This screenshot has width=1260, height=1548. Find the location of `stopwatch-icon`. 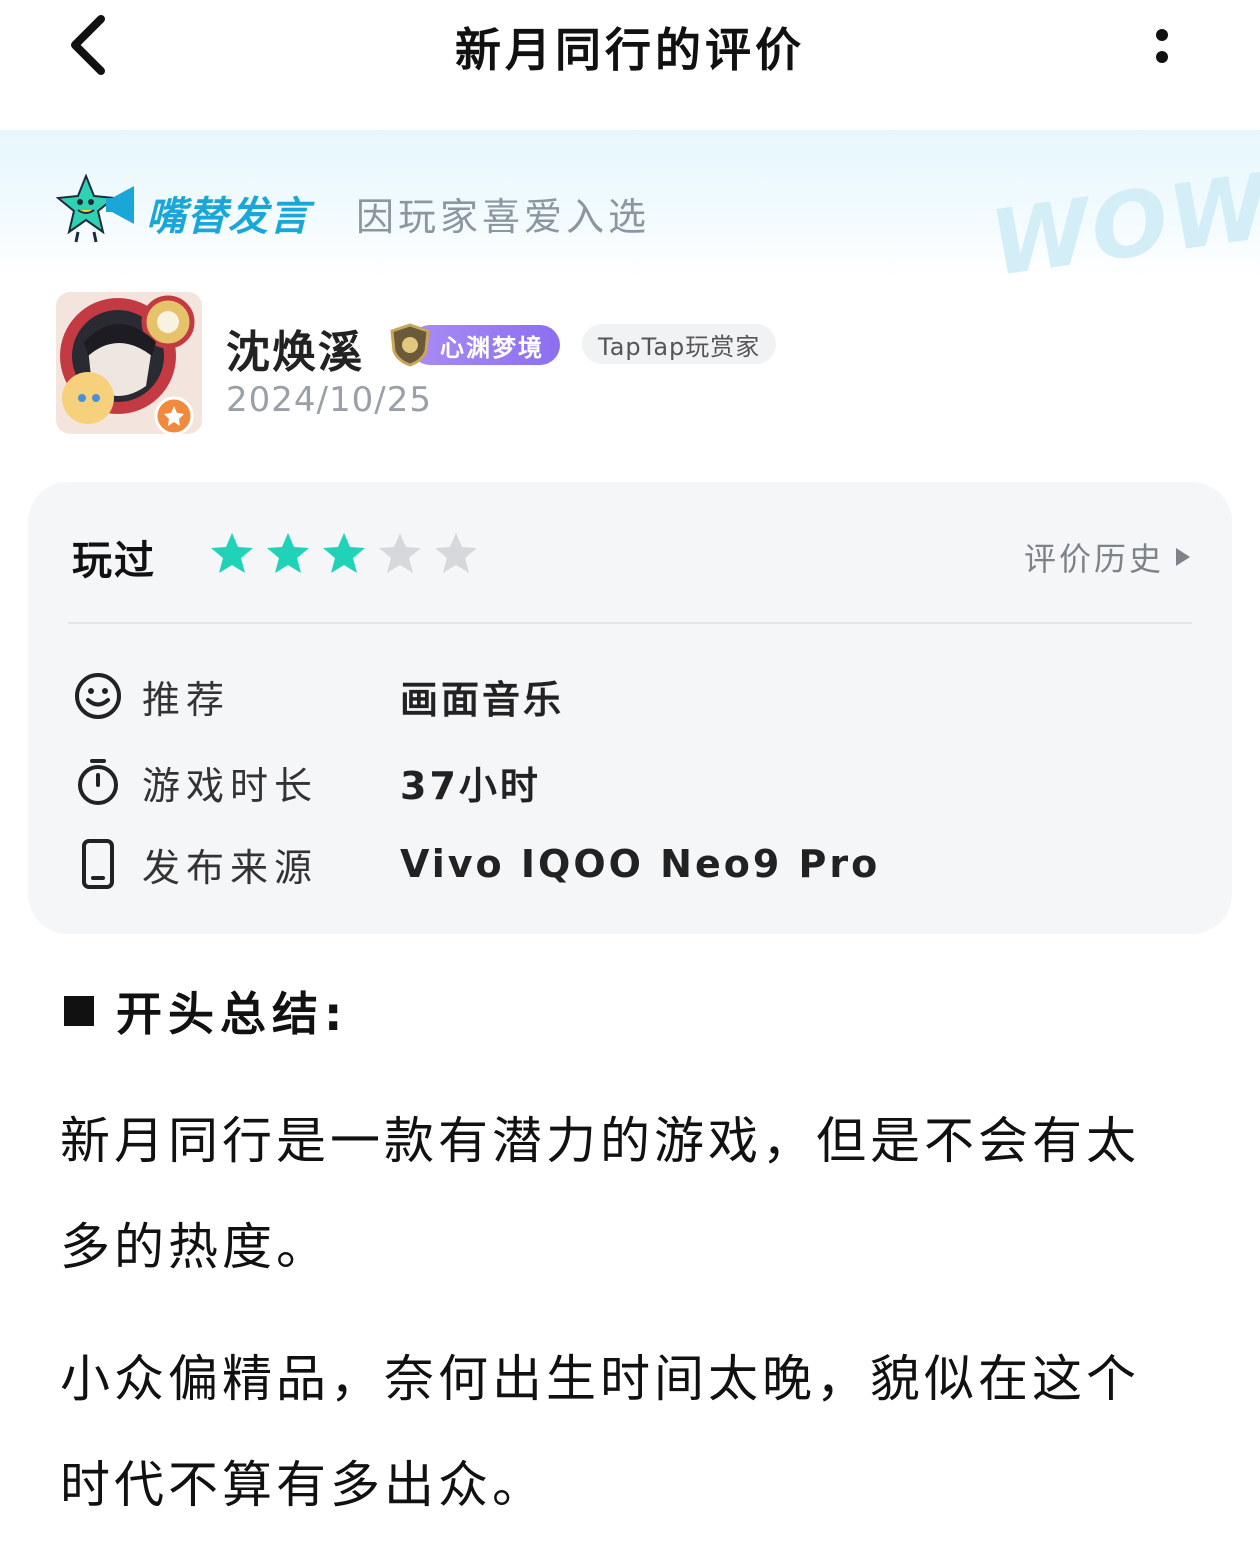

stopwatch-icon is located at coordinates (98, 782).